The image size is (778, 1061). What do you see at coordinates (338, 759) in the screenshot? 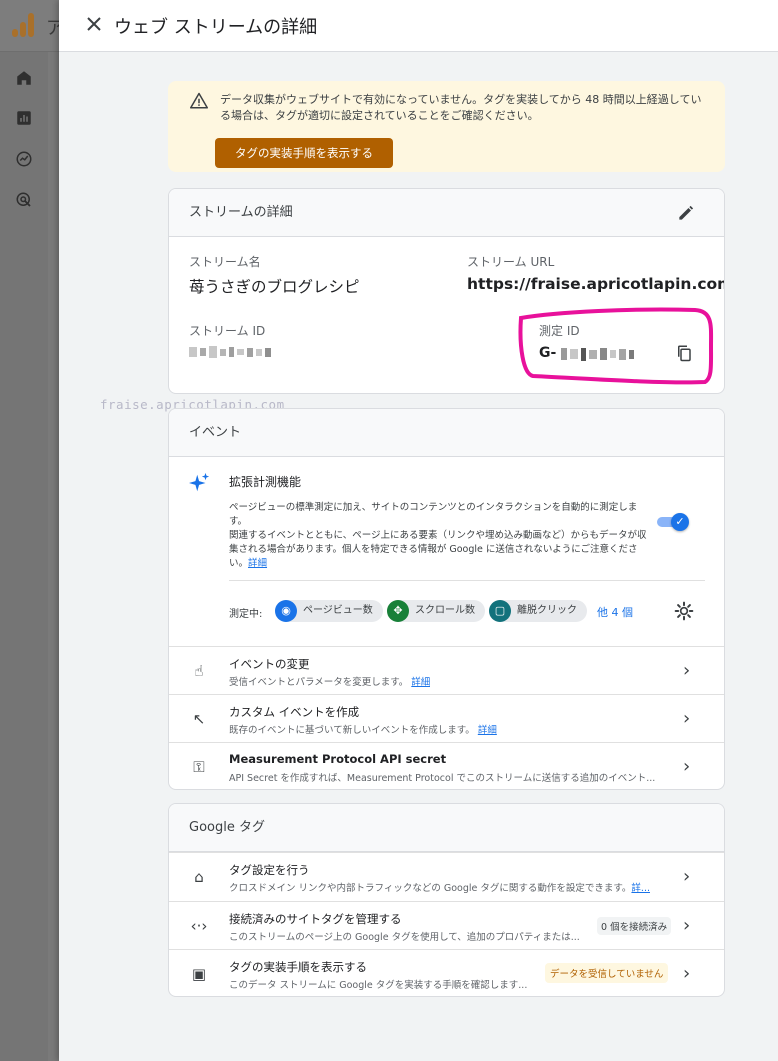
I see `row-title: Measurement Protocol API secret` at bounding box center [338, 759].